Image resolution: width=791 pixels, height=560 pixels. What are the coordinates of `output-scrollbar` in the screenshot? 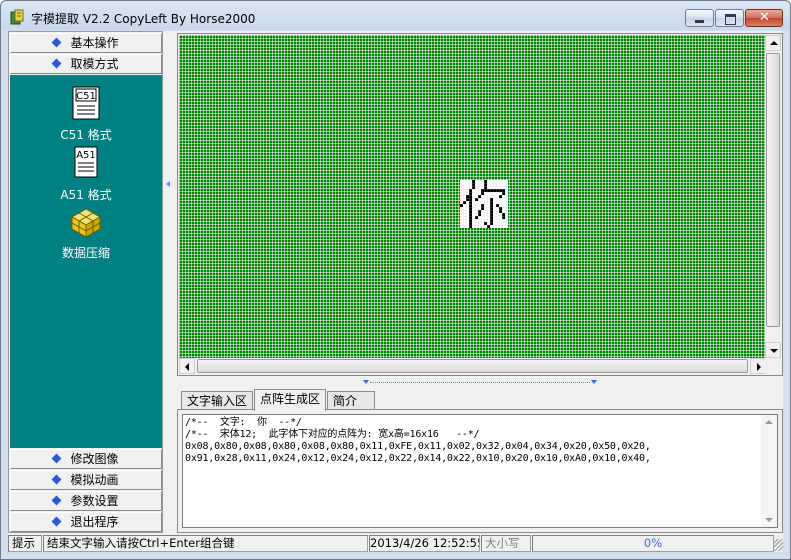 It's located at (769, 471).